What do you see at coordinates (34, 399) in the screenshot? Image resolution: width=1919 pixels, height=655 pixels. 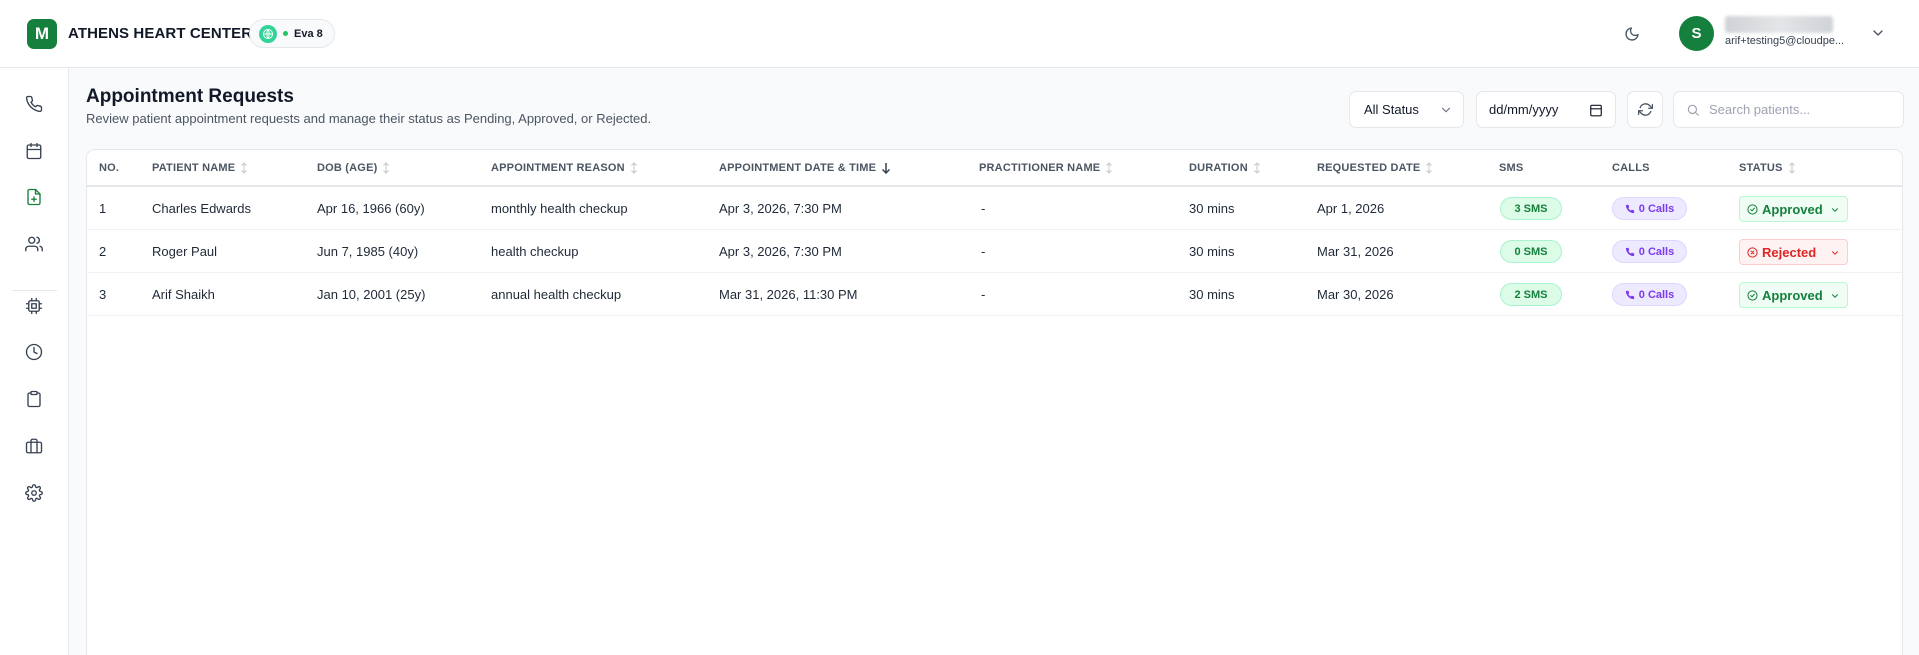 I see `sidebar-item-tasks` at bounding box center [34, 399].